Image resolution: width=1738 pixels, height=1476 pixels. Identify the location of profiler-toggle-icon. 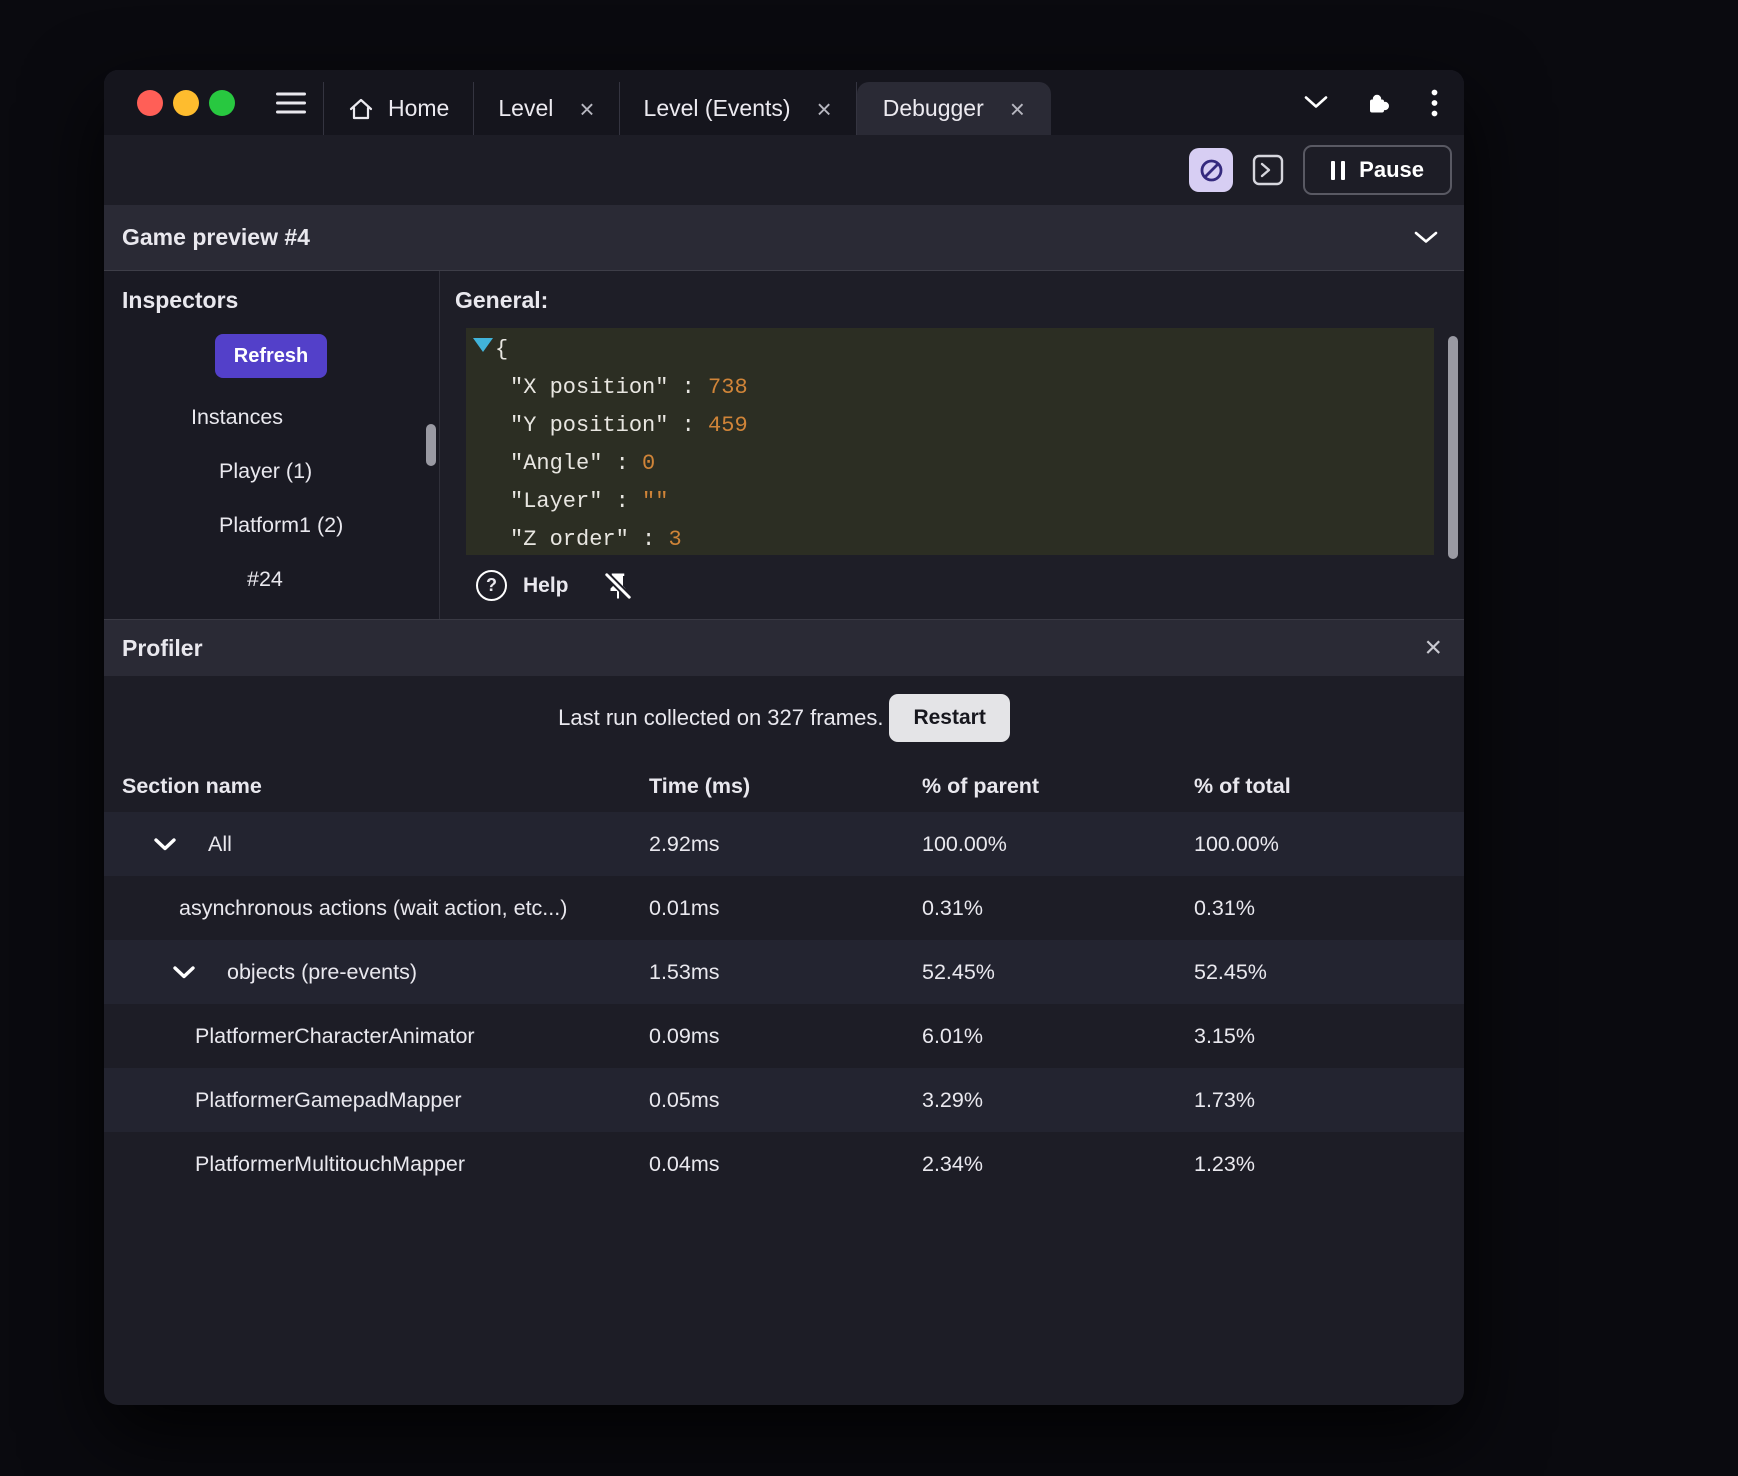
(1211, 170).